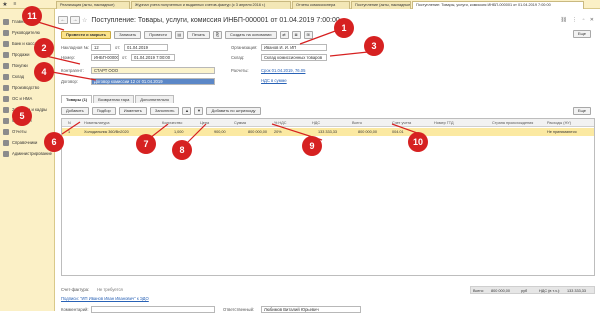  What do you see at coordinates (220, 132) in the screenshot?
I see `cell-price: 900,00` at bounding box center [220, 132].